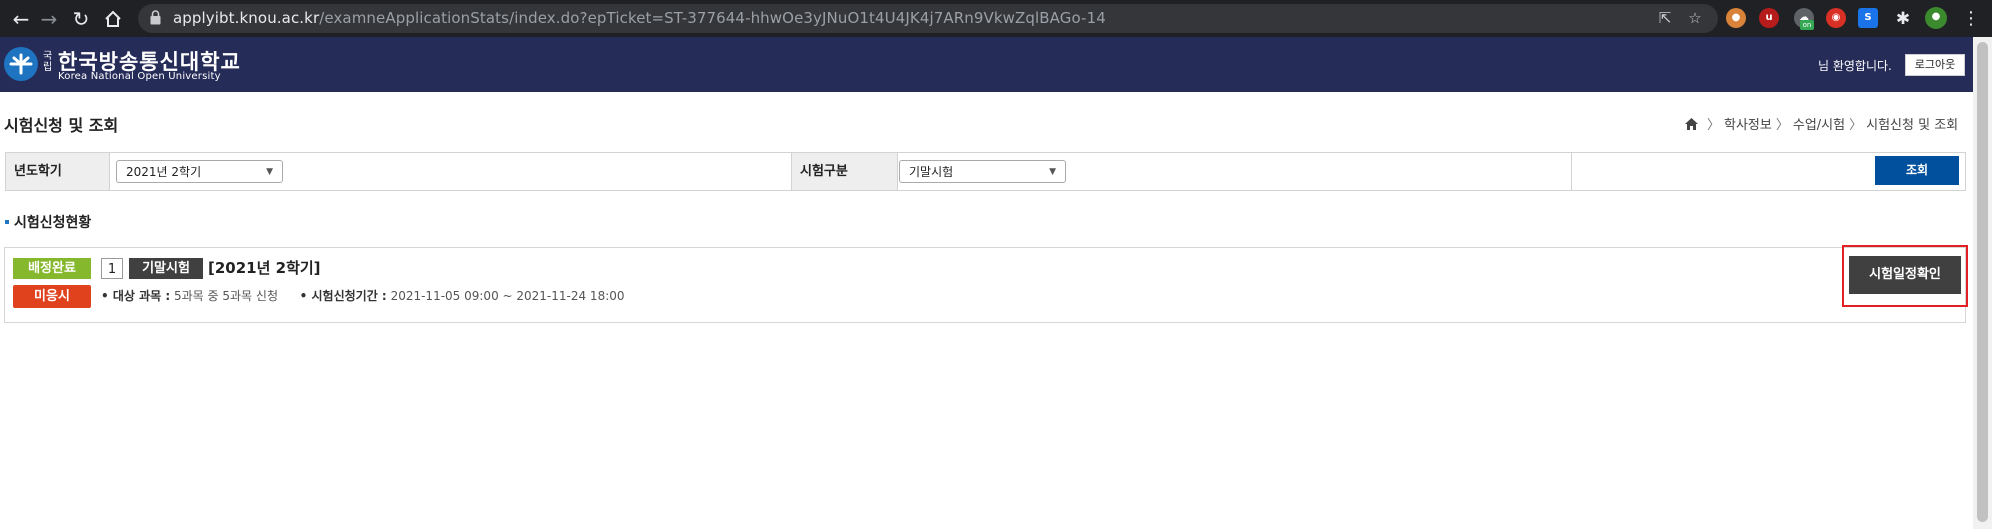 The image size is (1992, 529). What do you see at coordinates (58, 171) in the screenshot?
I see `year-term-label: 년도학기` at bounding box center [58, 171].